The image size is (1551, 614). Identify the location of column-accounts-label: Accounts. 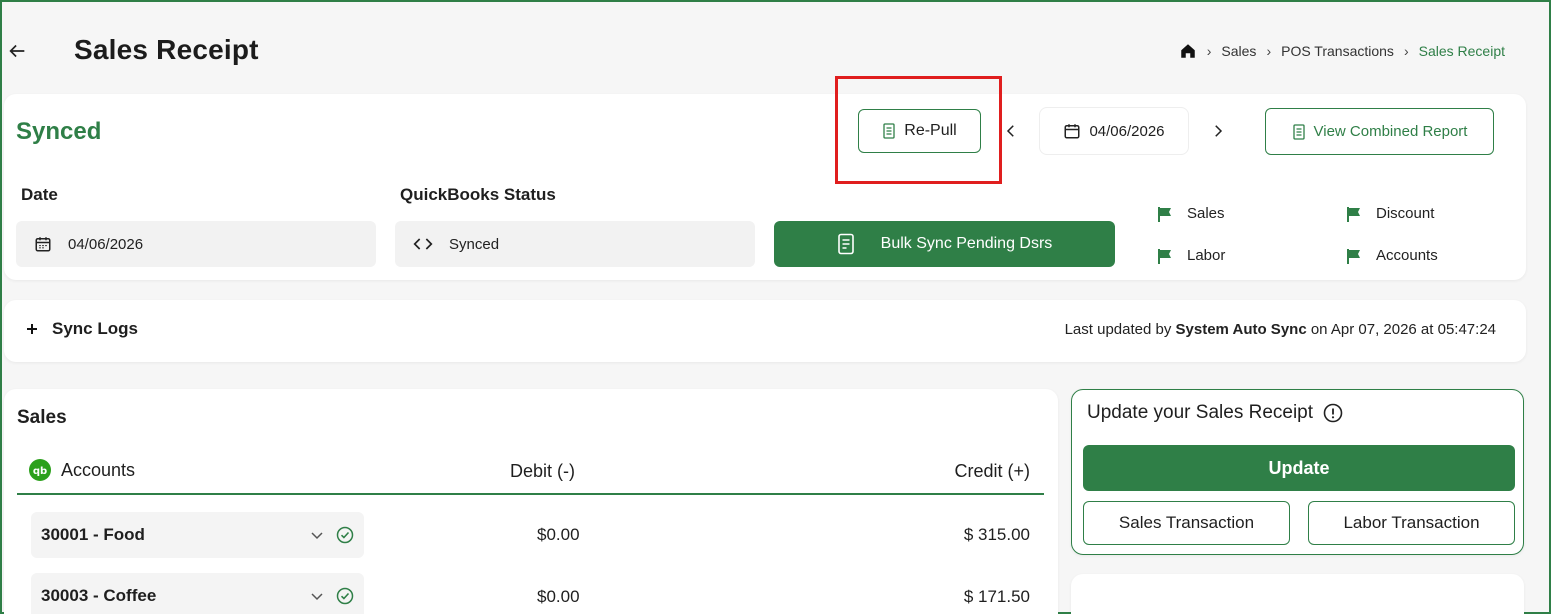
(98, 469).